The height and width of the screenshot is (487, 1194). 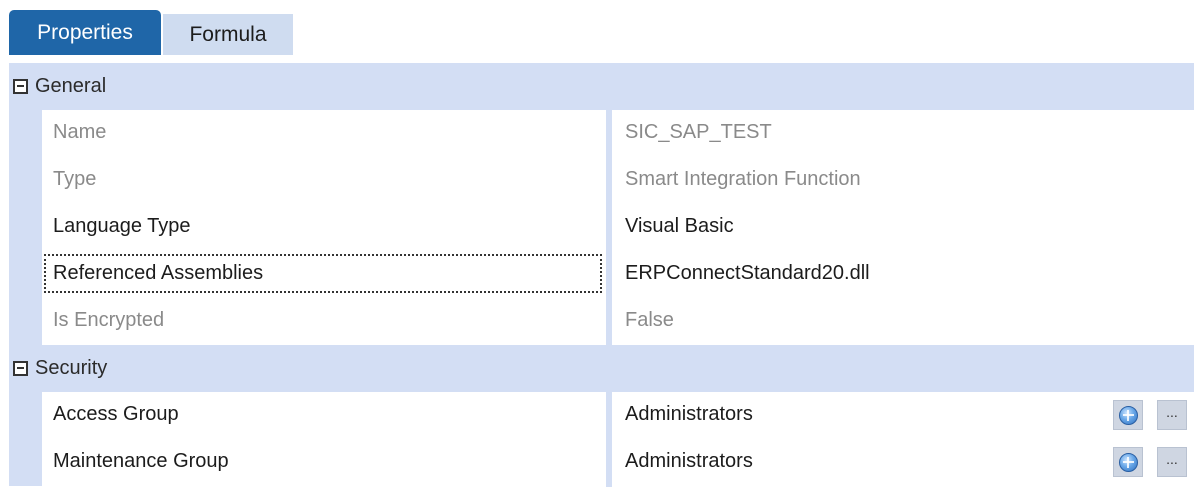 I want to click on category-label: Security, so click(x=71, y=368).